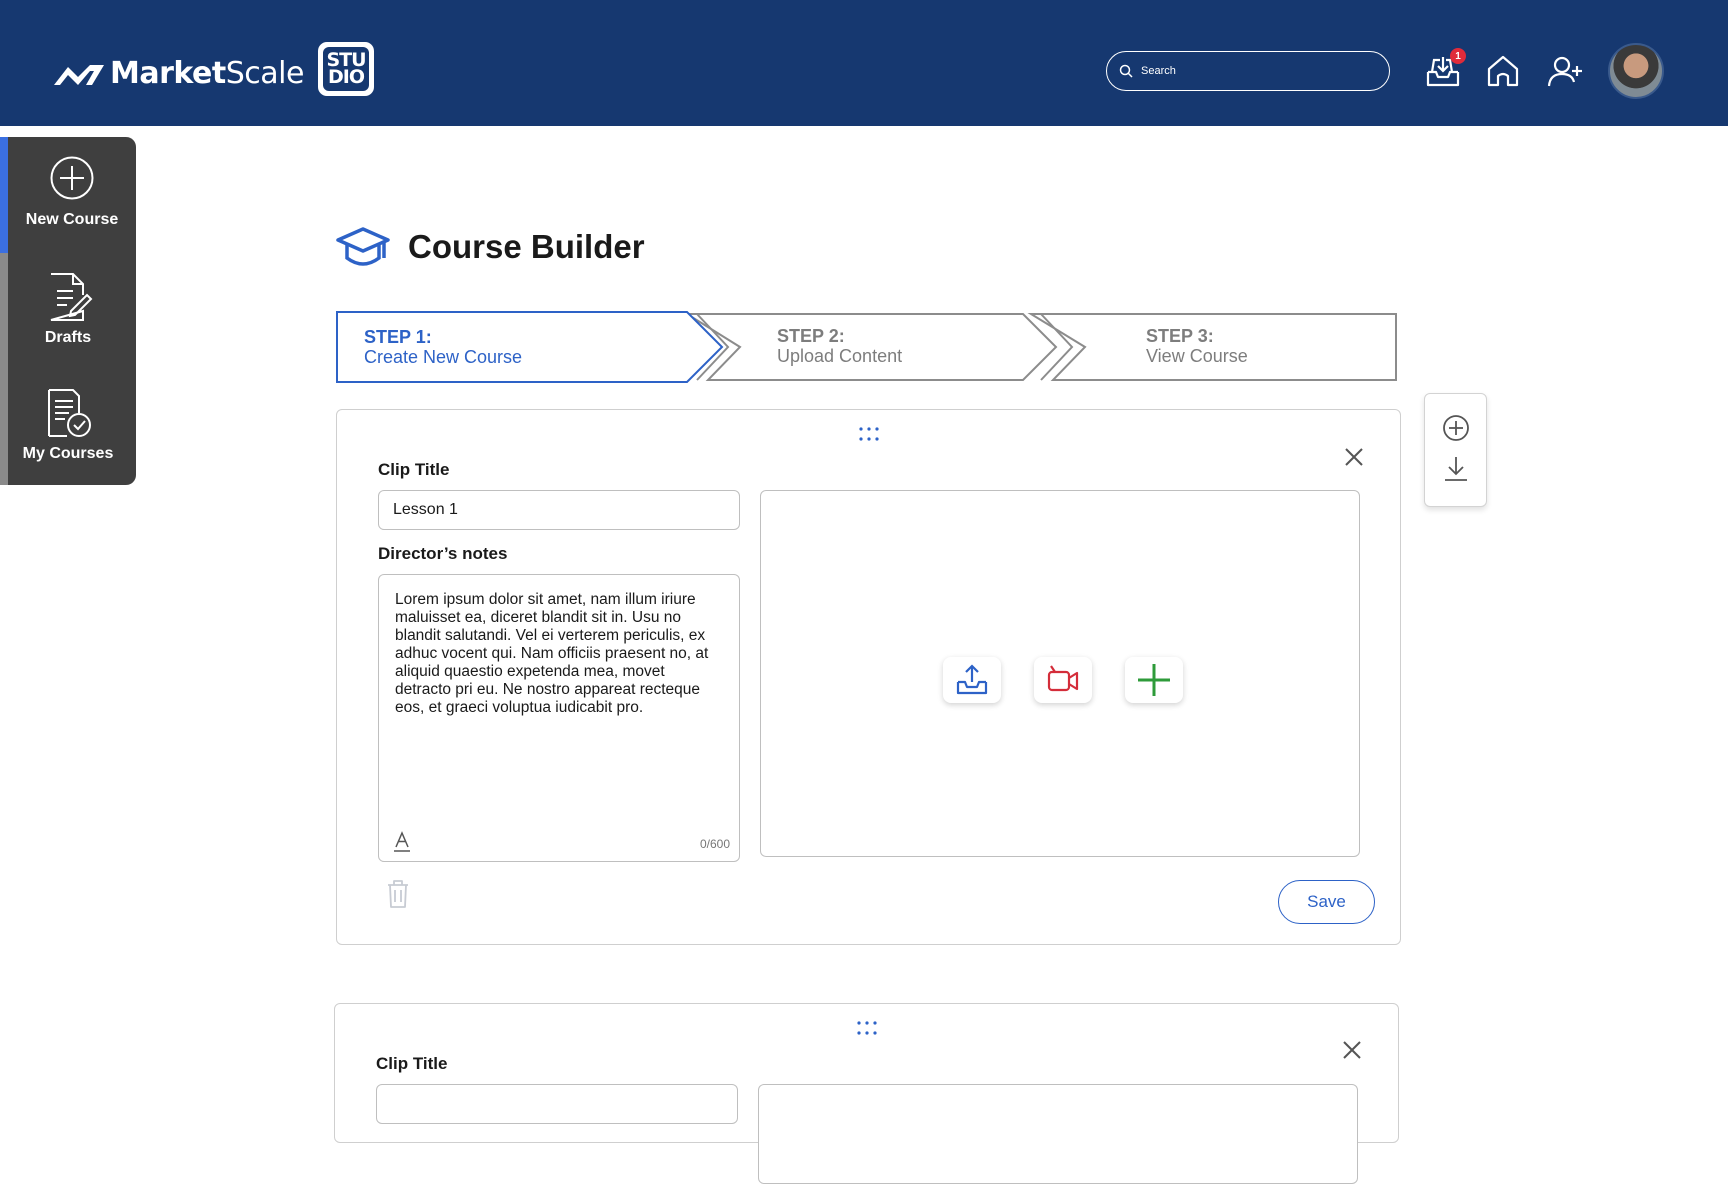  What do you see at coordinates (69, 413) in the screenshot?
I see `document-check-icon` at bounding box center [69, 413].